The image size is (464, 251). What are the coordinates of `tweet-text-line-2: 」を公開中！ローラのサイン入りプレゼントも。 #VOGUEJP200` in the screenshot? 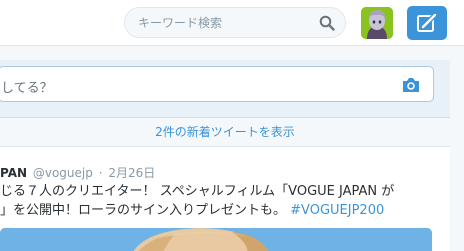 It's located at (225, 210).